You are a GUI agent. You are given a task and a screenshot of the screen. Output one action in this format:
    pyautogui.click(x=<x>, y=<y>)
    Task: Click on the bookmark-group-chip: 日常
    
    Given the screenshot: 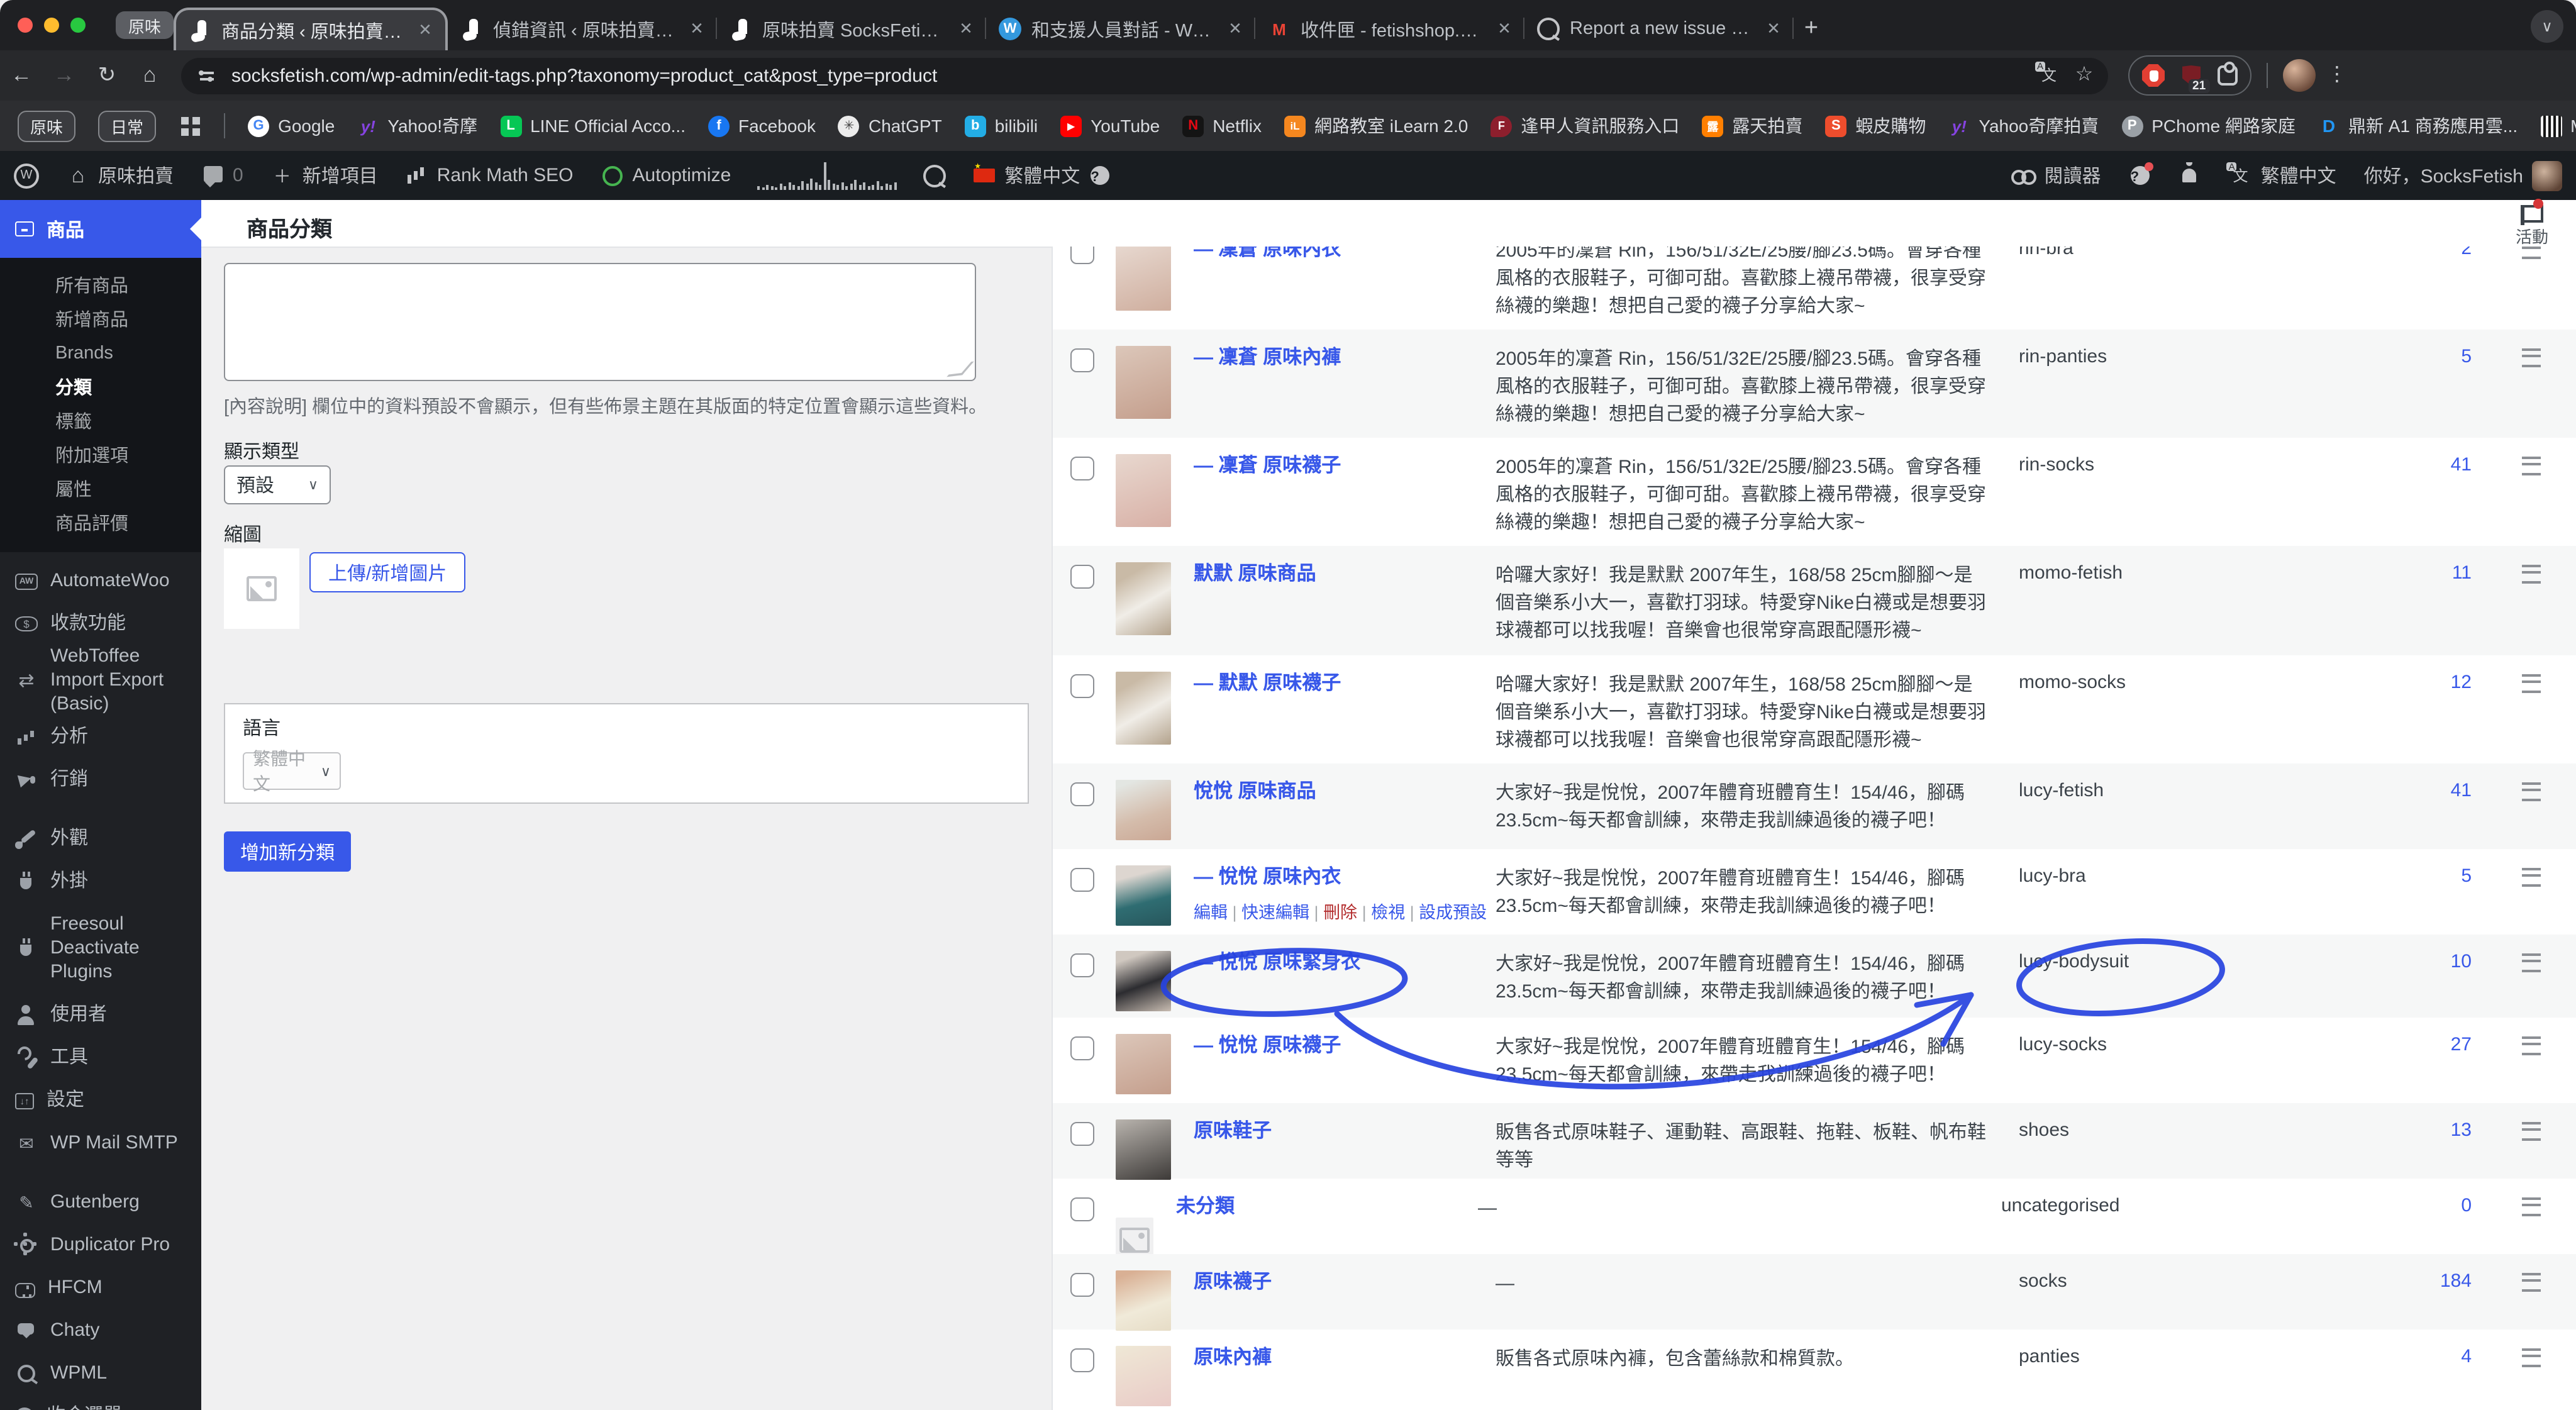 What is the action you would take?
    pyautogui.click(x=127, y=126)
    